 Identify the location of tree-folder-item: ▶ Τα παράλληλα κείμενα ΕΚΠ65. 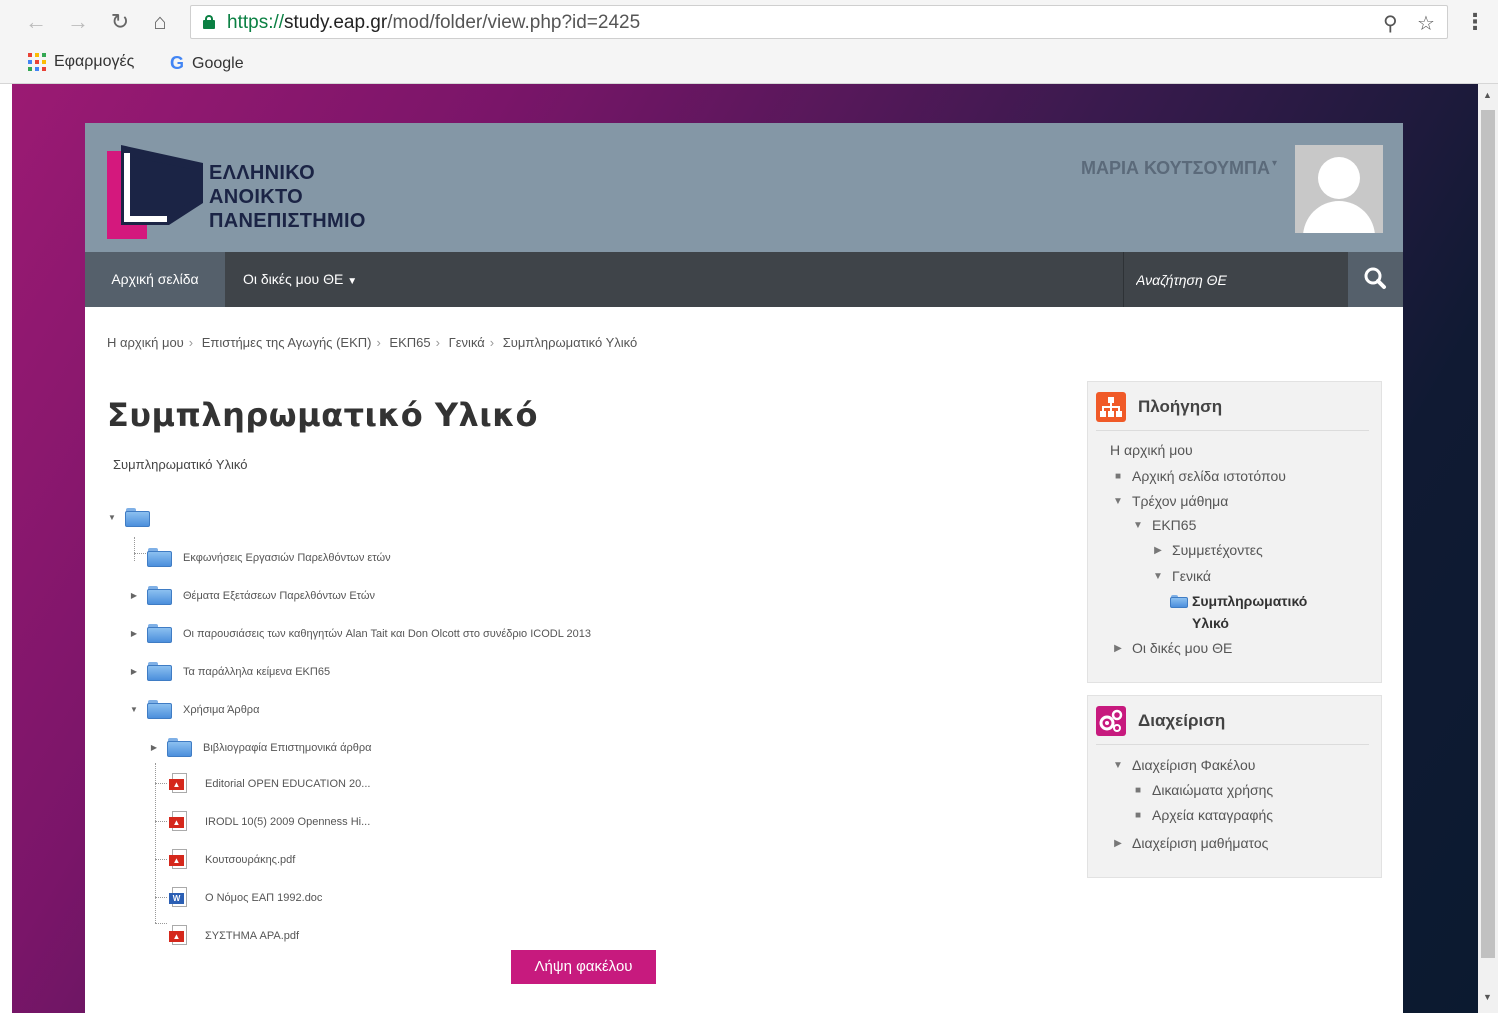
(229, 671).